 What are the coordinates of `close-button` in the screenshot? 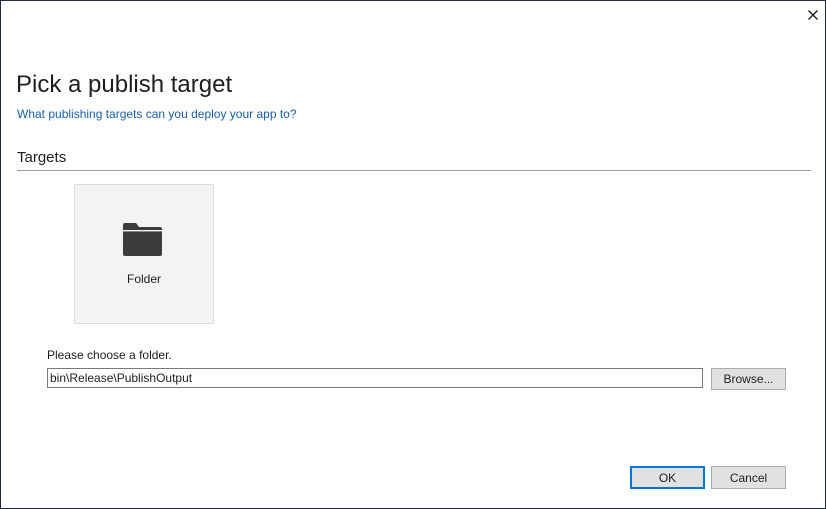 It's located at (813, 15).